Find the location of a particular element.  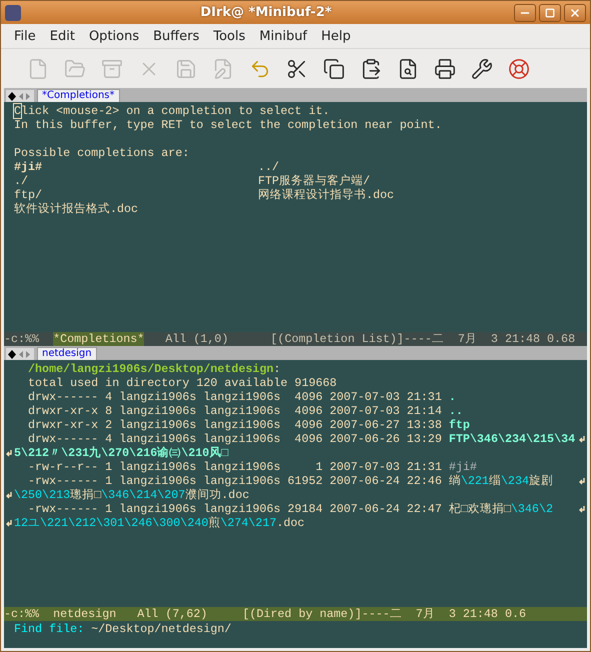

file-entry-line: total used in directory 120 available 919668 is located at coordinates (182, 383).